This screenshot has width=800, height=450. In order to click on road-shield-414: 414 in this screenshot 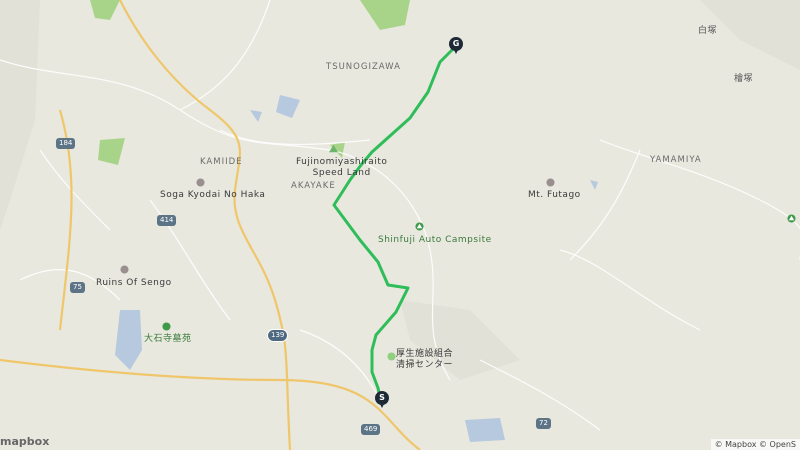, I will do `click(167, 220)`.